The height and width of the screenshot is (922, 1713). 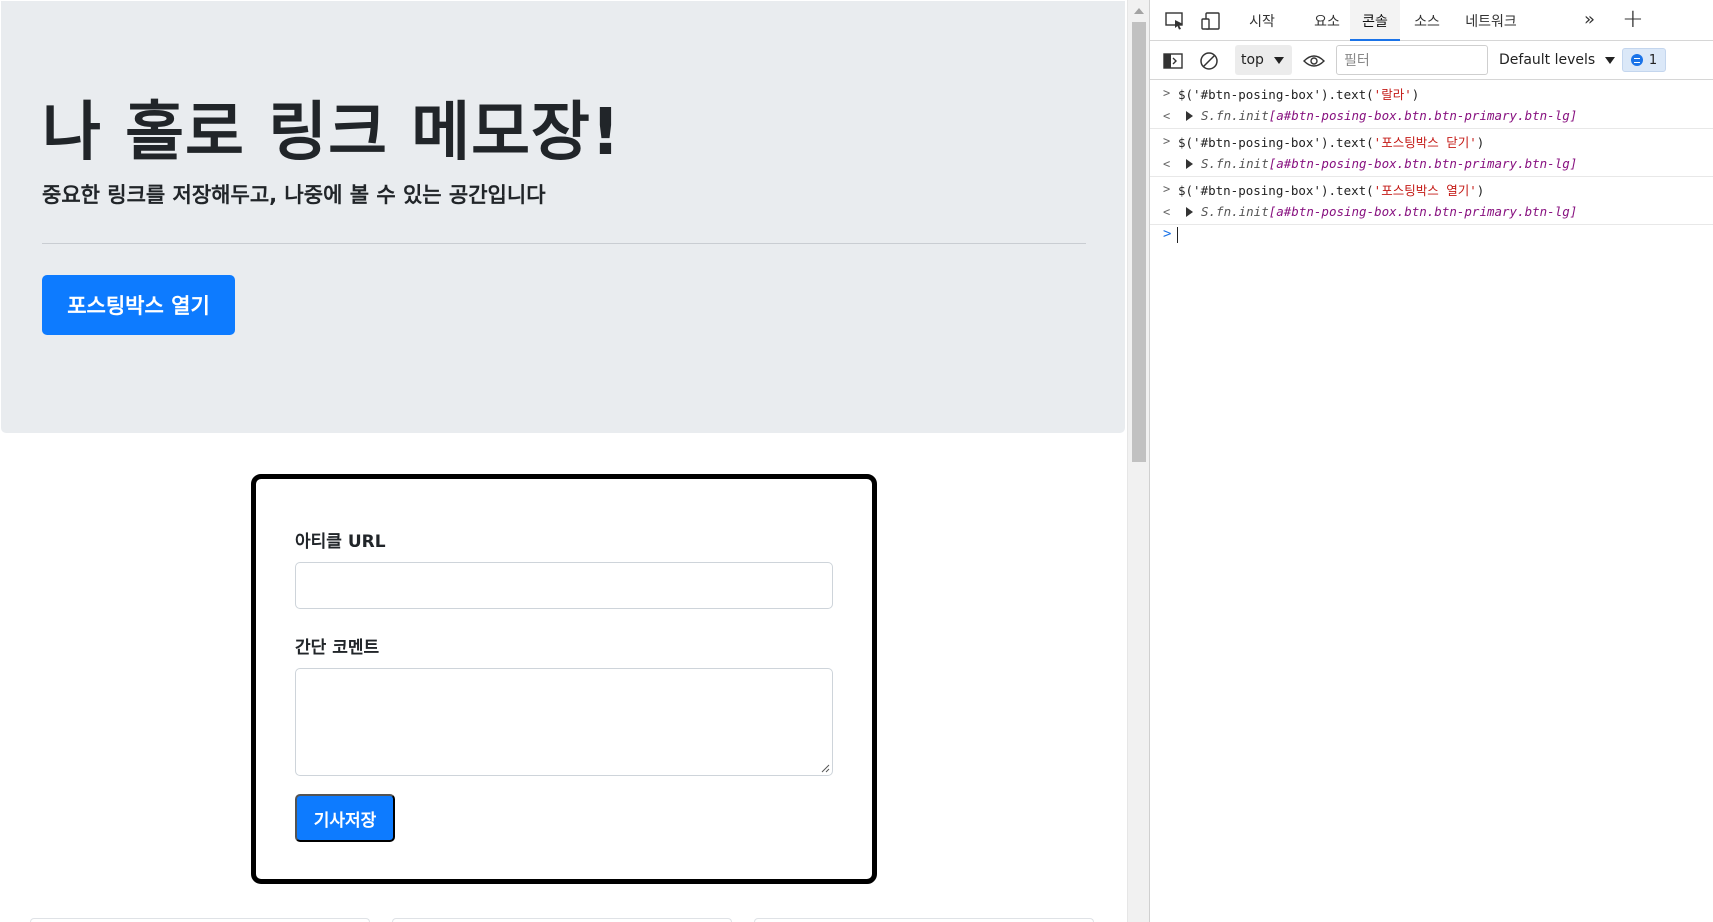 I want to click on inspect-element-icon, so click(x=1175, y=21).